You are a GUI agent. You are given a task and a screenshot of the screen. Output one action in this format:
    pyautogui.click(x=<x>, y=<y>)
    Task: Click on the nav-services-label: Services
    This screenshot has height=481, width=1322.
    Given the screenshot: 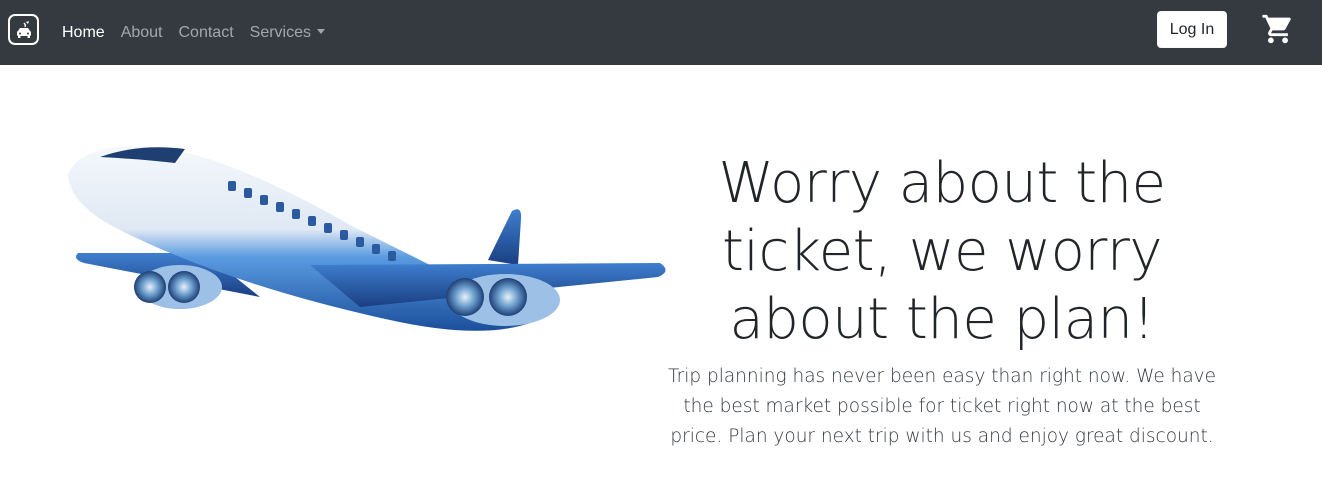 What is the action you would take?
    pyautogui.click(x=280, y=32)
    